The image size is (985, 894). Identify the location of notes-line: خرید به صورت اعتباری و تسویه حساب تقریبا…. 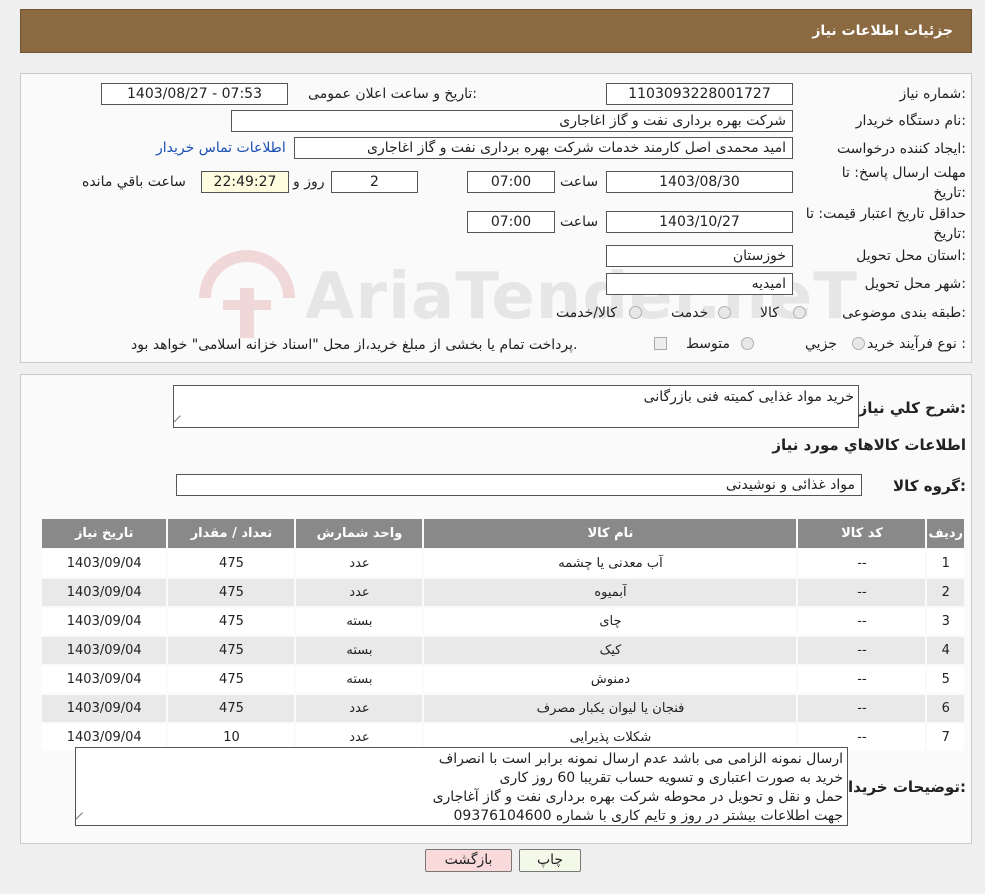
(671, 778).